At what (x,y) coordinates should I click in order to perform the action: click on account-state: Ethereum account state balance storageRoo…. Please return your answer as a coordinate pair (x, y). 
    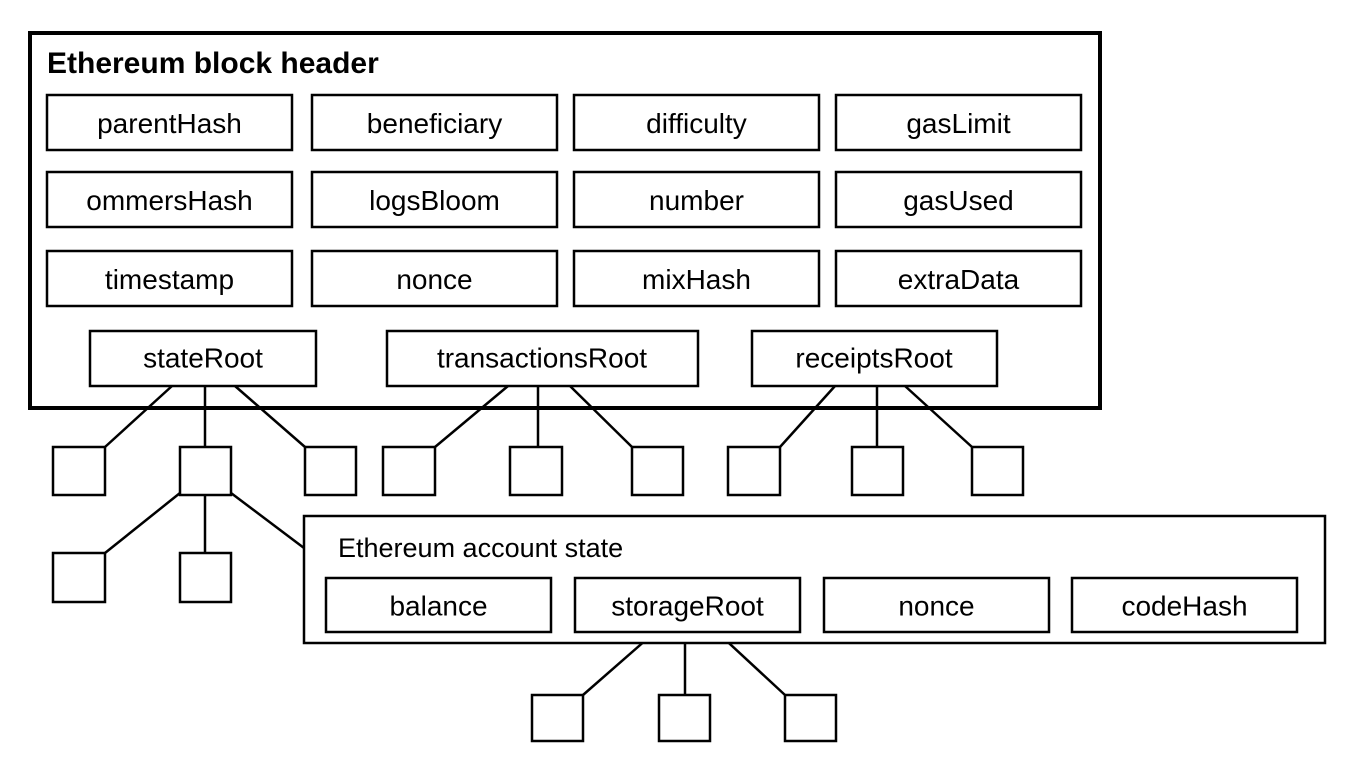
    Looking at the image, I should click on (814, 579).